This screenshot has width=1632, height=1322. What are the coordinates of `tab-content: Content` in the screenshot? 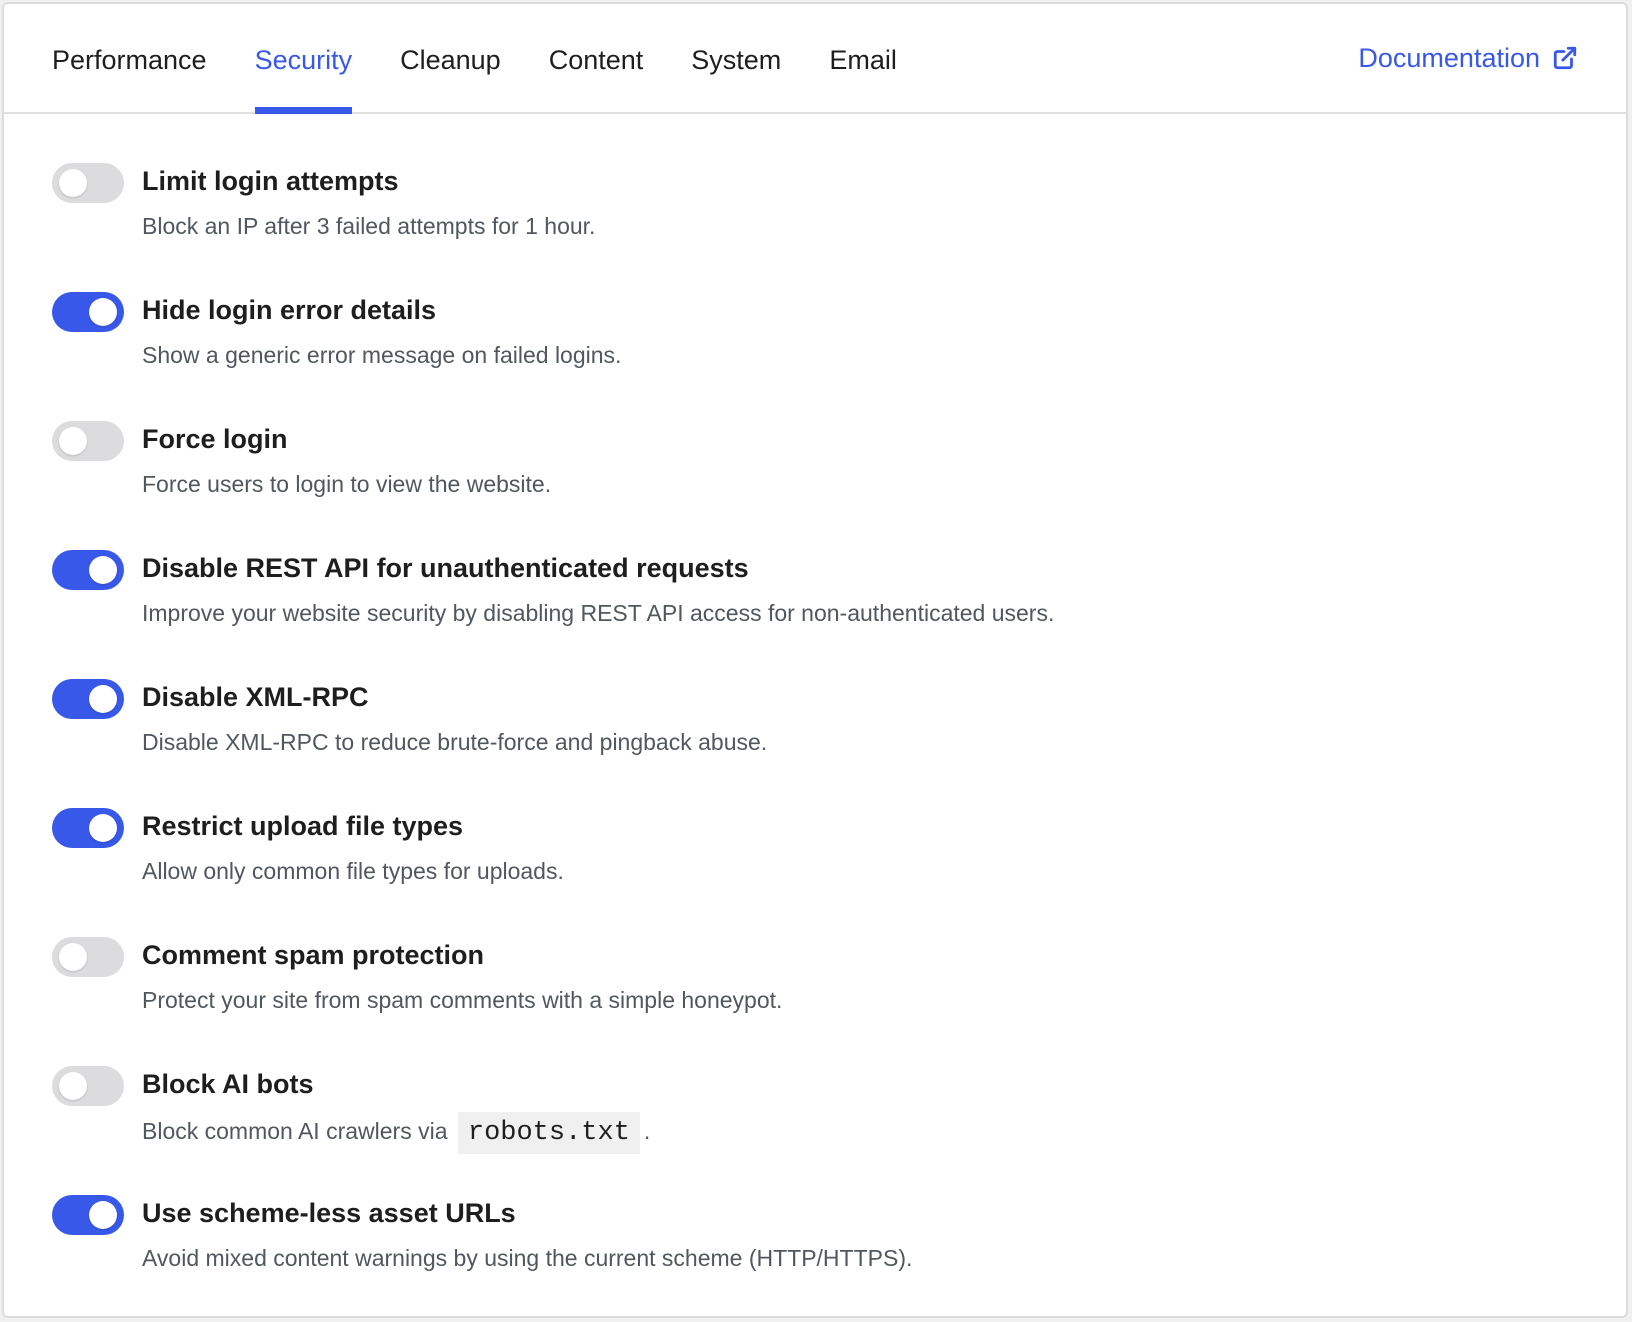 It's located at (596, 58).